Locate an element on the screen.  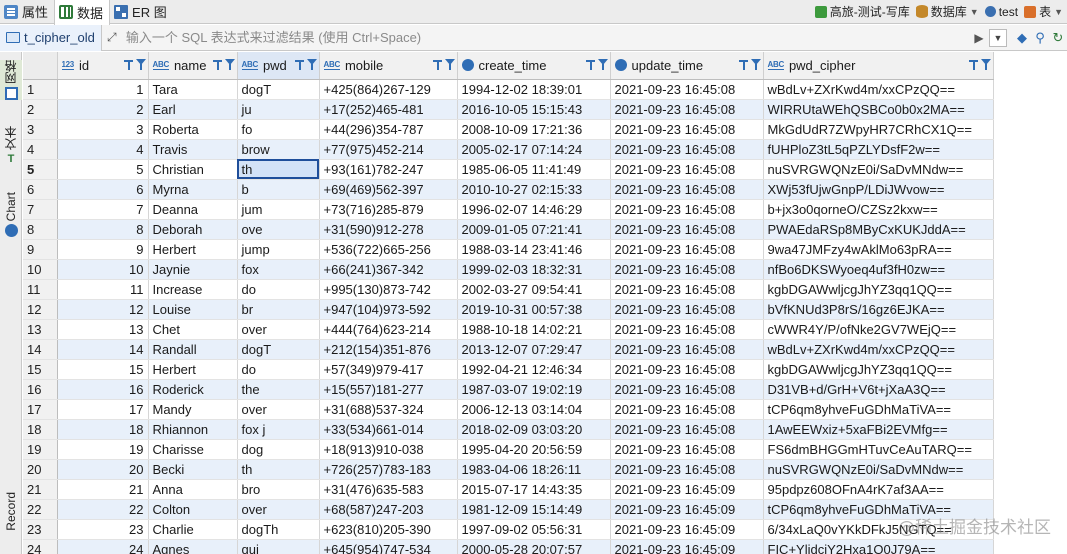
cell-create-time: 2010-10-27 02:15:33 is located at coordinates (534, 189).